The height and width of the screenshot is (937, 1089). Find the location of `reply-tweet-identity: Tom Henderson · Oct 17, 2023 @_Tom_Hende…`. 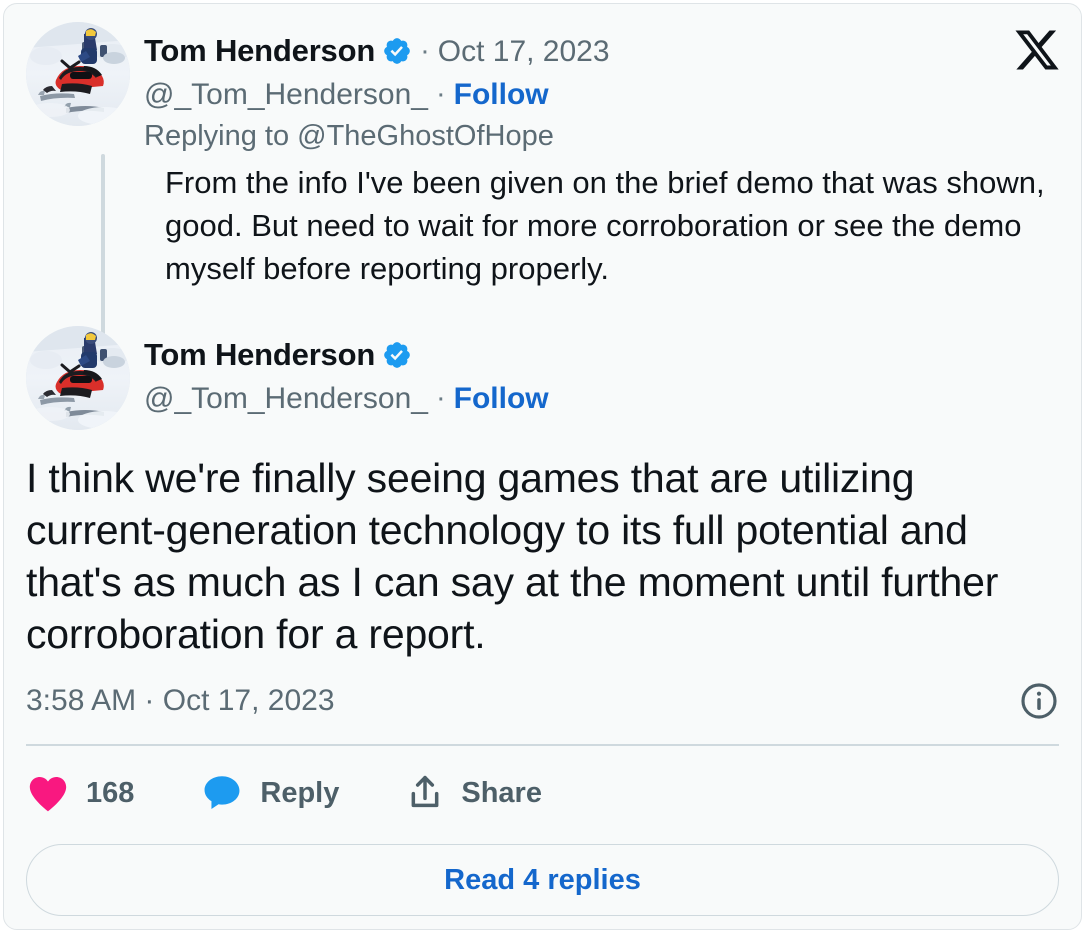

reply-tweet-identity: Tom Henderson · Oct 17, 2023 @_Tom_Hende… is located at coordinates (370, 87).